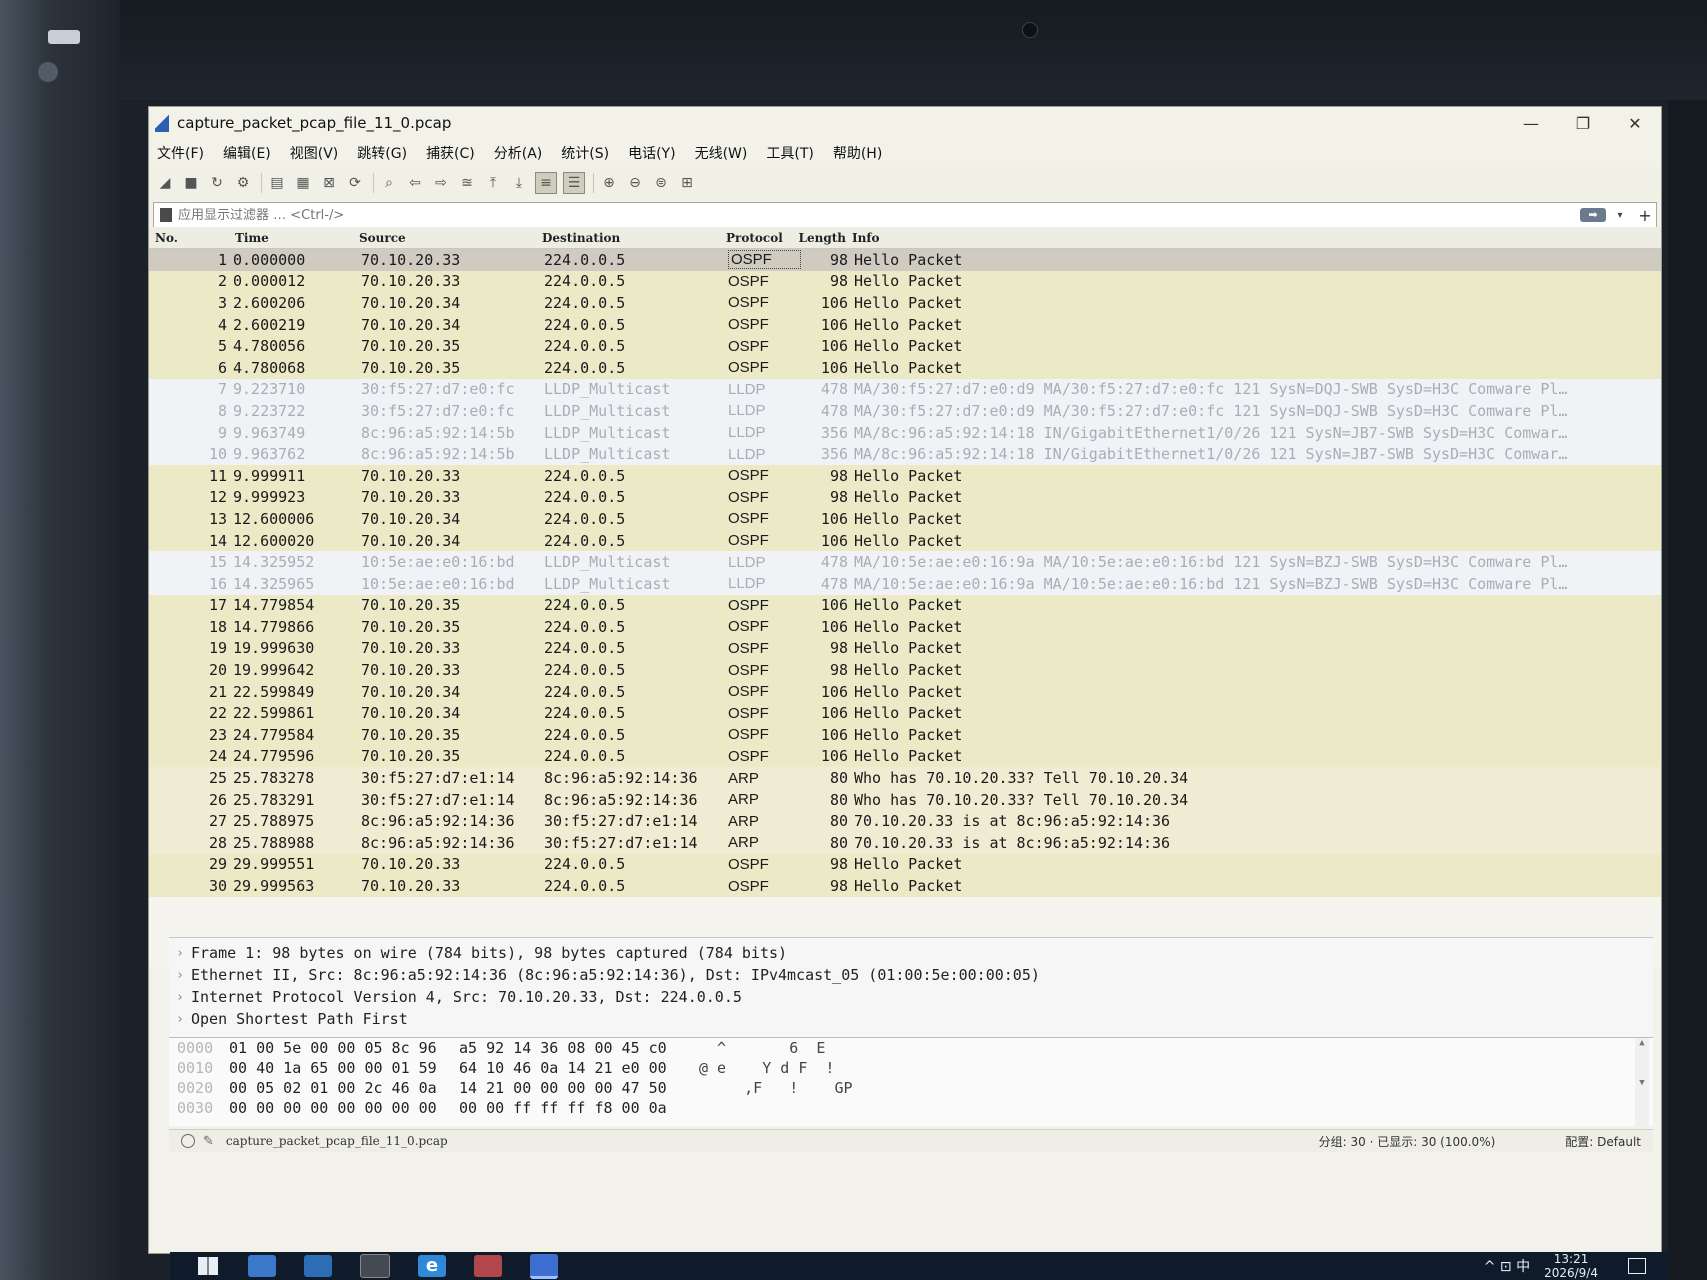  Describe the element at coordinates (217, 183) in the screenshot. I see `restart-capture-icon: ↻` at that location.